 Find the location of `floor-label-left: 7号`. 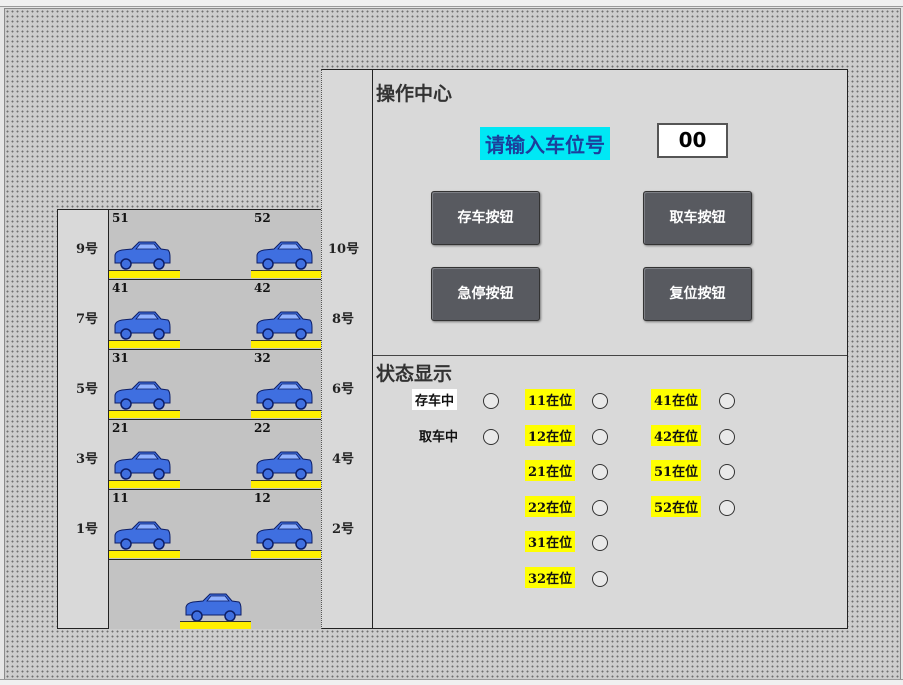

floor-label-left: 7号 is located at coordinates (87, 319).